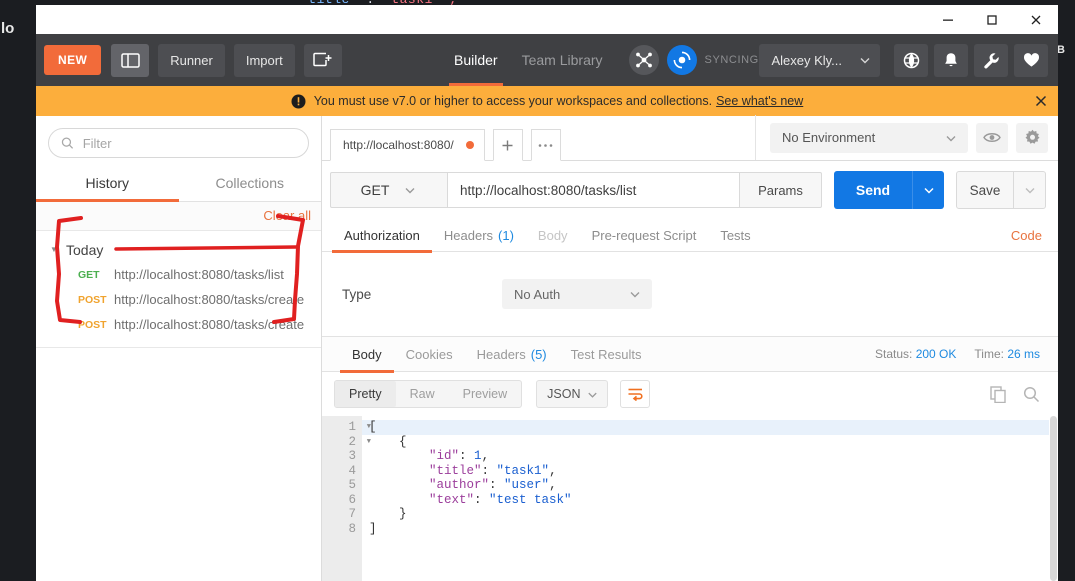  Describe the element at coordinates (1031, 60) in the screenshot. I see `favorites-button` at that location.